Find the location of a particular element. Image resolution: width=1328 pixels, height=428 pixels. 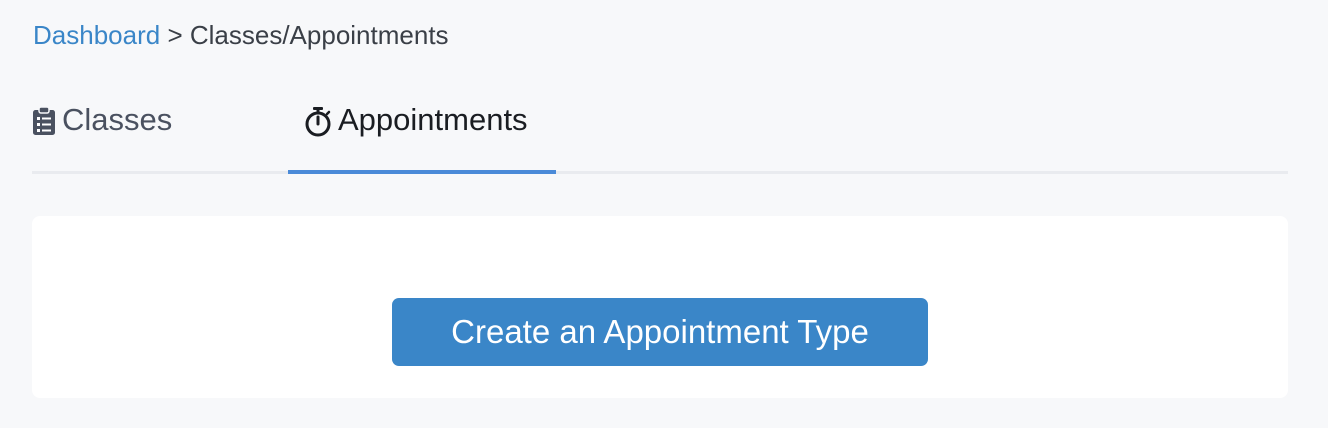

stopwatch-icon is located at coordinates (318, 122).